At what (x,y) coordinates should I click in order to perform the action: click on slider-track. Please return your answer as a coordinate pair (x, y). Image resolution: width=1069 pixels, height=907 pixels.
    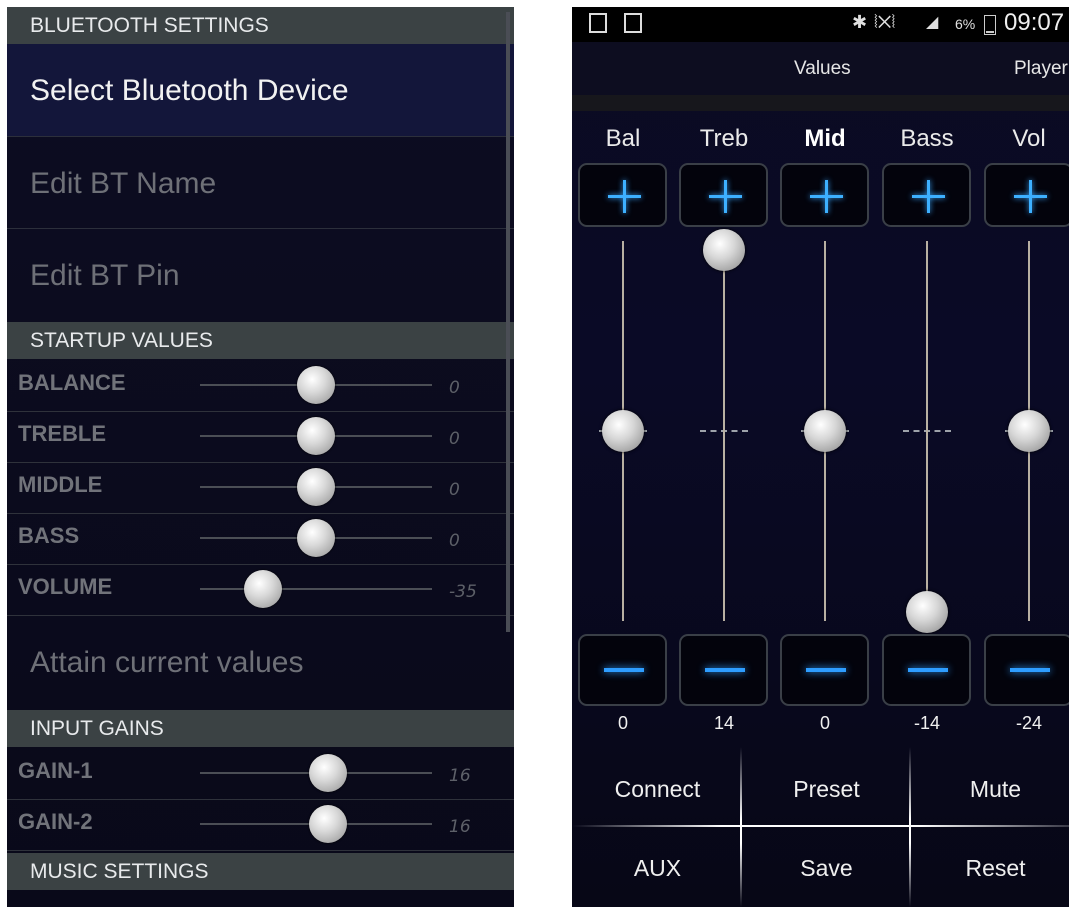
    Looking at the image, I should click on (316, 589).